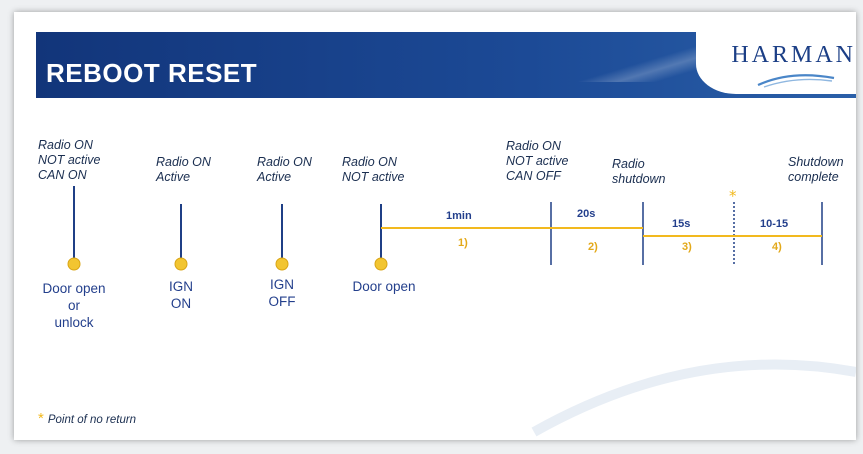 The height and width of the screenshot is (454, 863). I want to click on state-label-3: Radio ON Active, so click(284, 170).